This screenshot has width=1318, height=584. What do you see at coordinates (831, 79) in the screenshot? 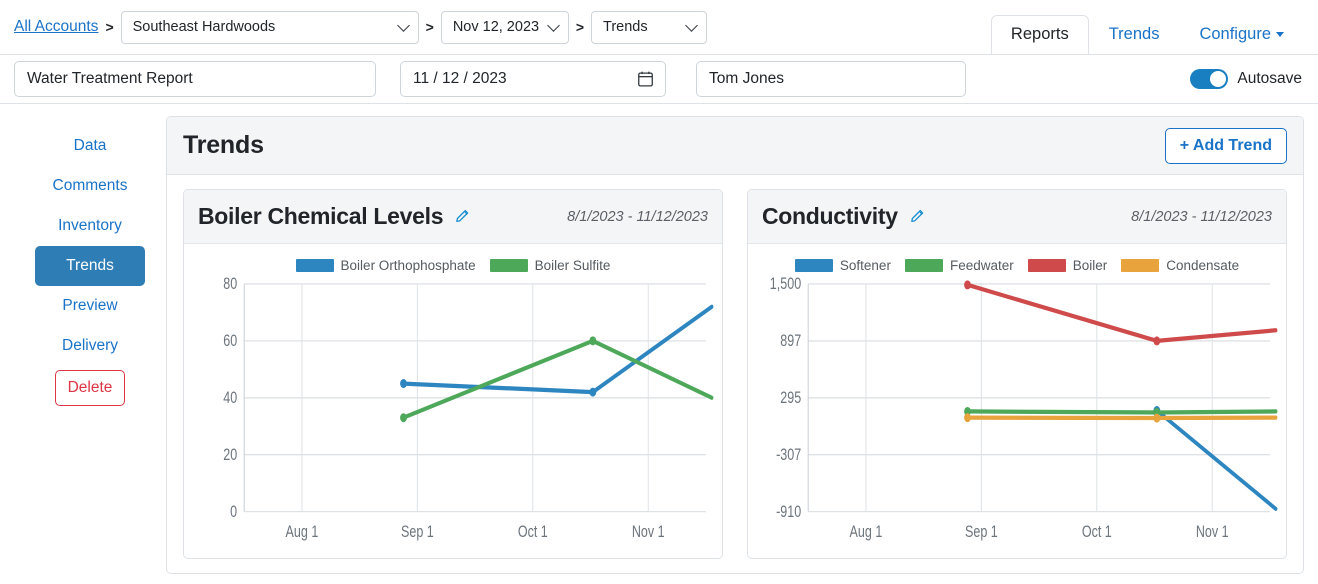
I see `user-select: Tom Jones` at bounding box center [831, 79].